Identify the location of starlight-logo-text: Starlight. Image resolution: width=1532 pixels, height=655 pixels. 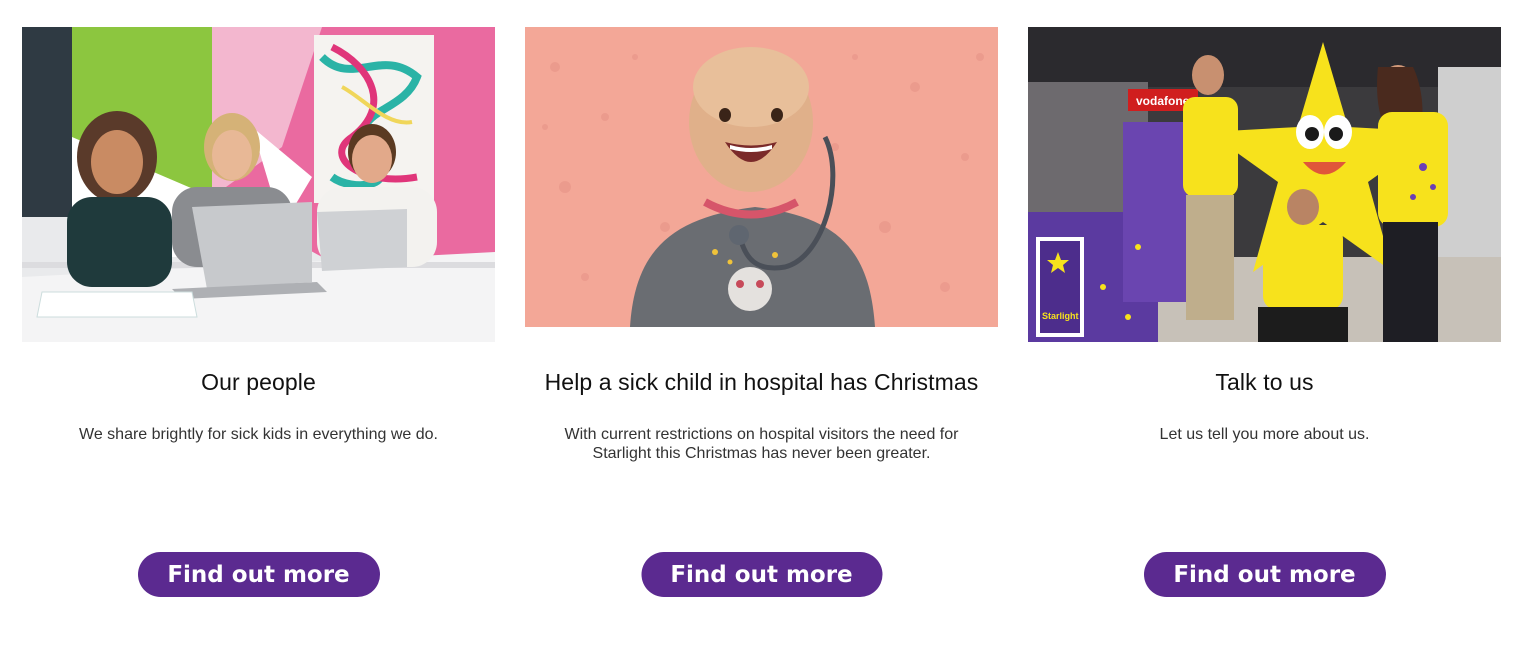
(1060, 316).